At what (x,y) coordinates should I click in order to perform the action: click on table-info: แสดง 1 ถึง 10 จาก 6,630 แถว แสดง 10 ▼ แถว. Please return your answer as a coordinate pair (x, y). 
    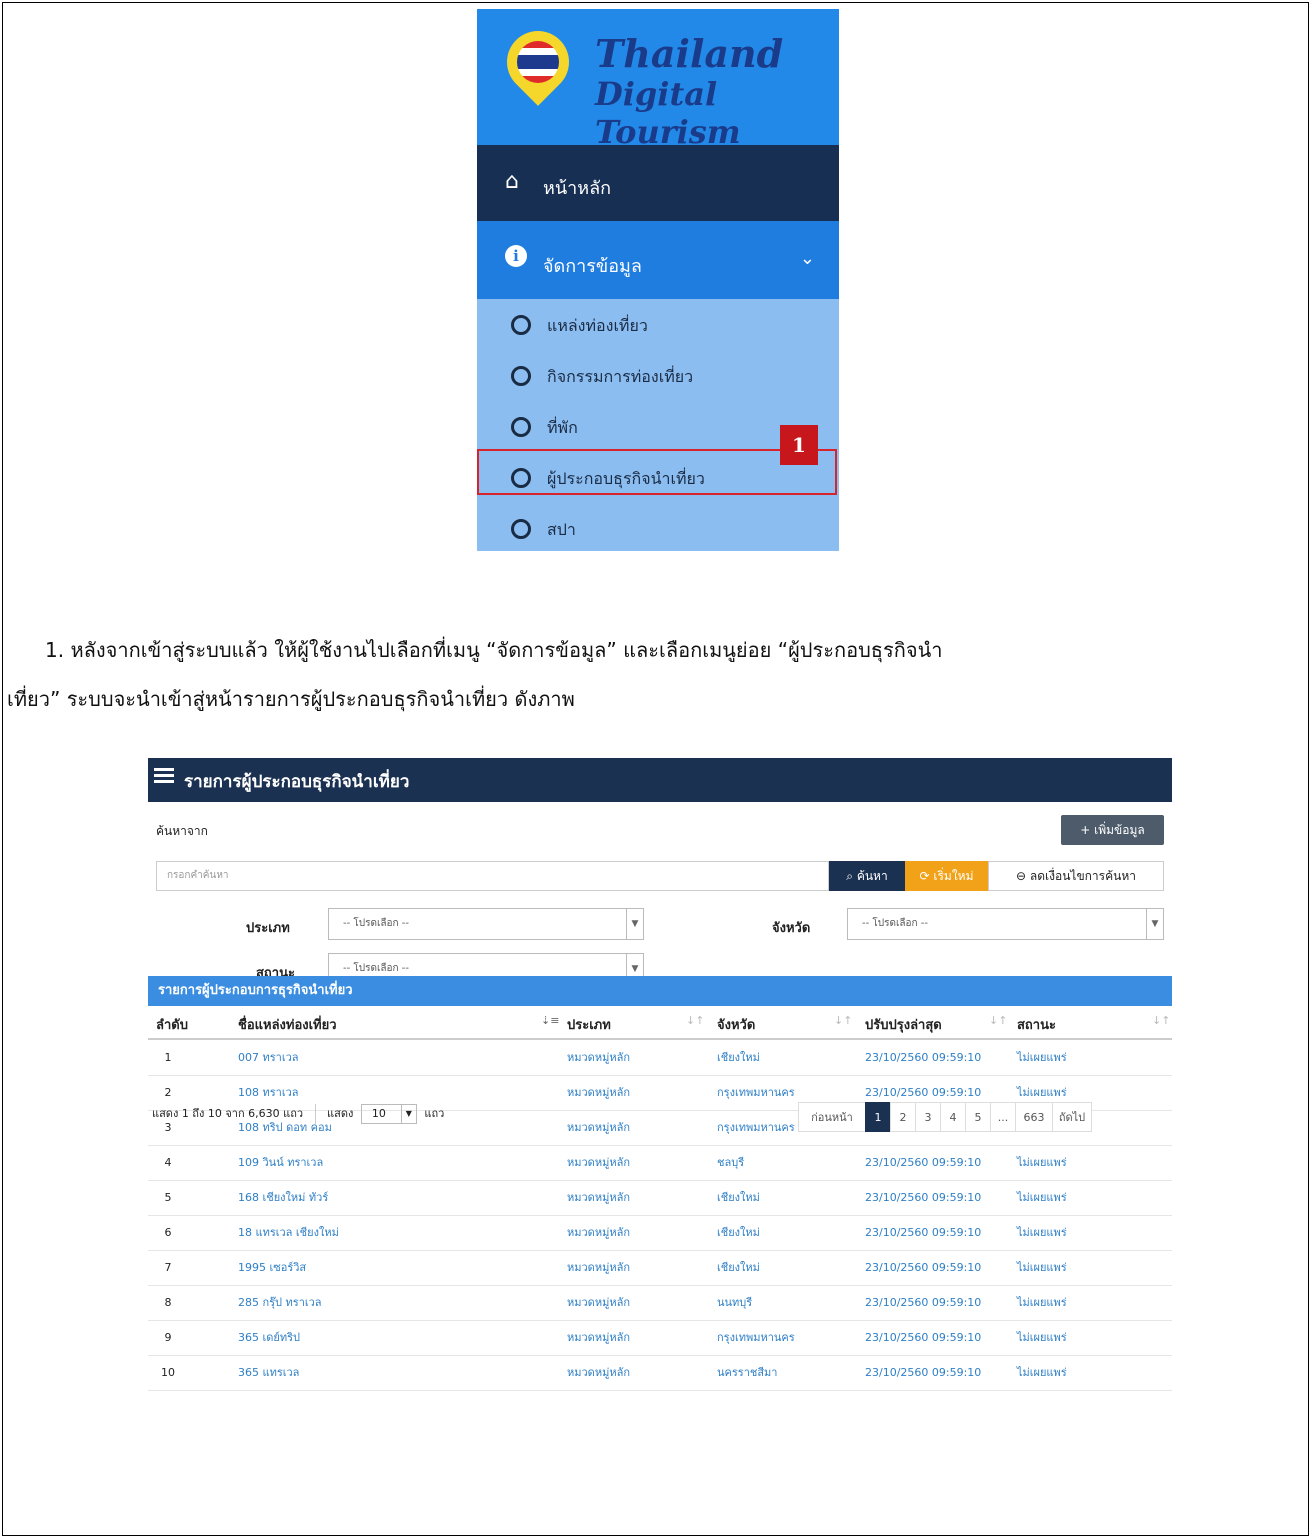
    Looking at the image, I should click on (298, 1114).